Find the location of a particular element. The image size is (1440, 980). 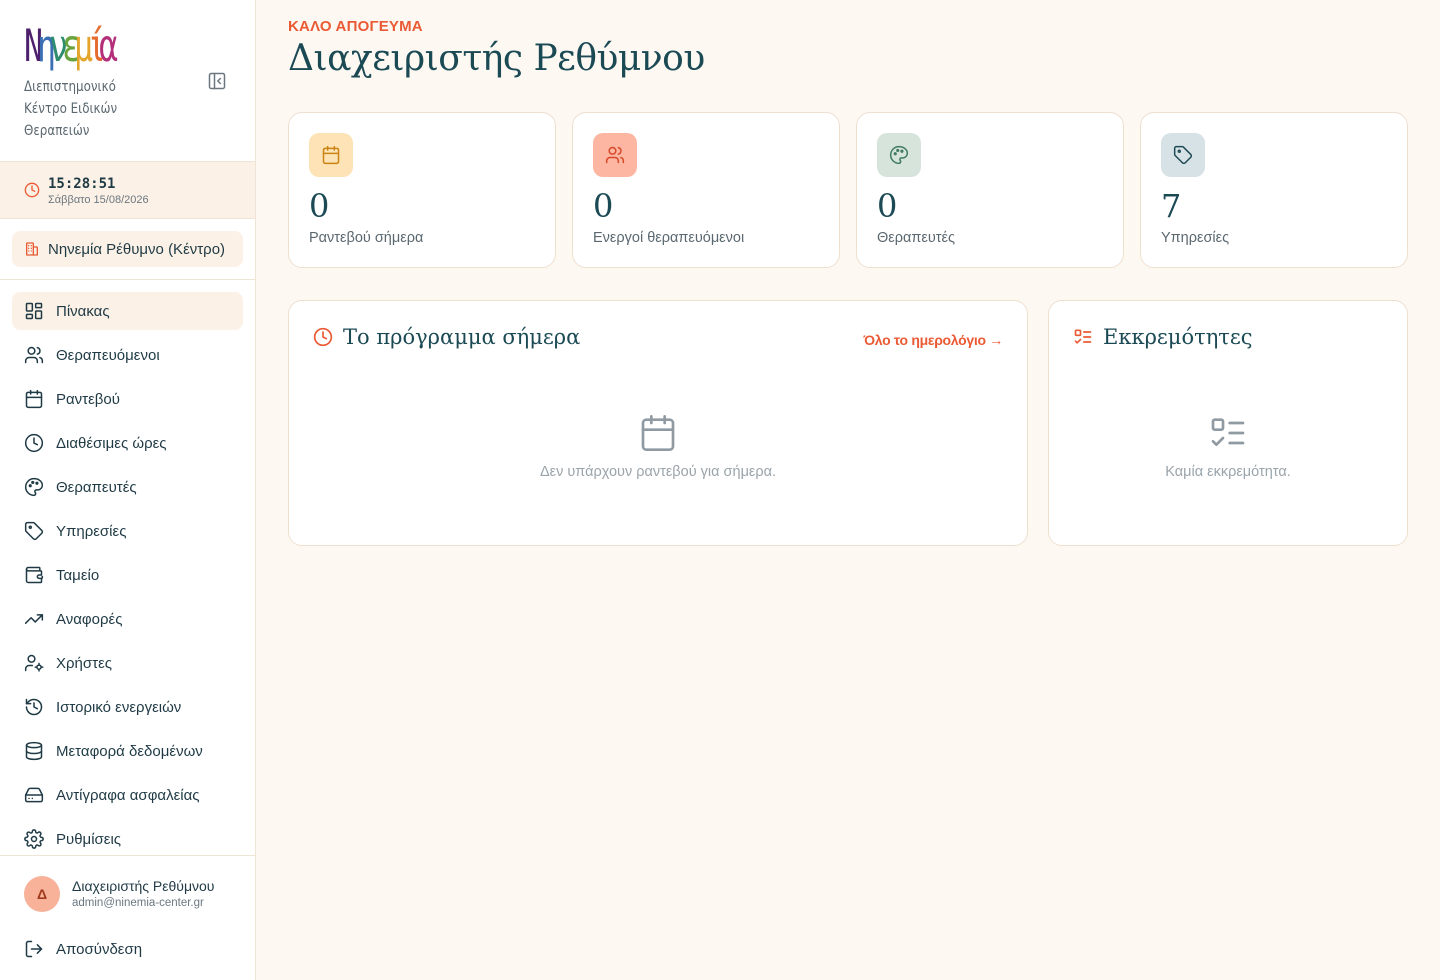

stat-card-therapists: 0 Θεραπευτές is located at coordinates (990, 190).